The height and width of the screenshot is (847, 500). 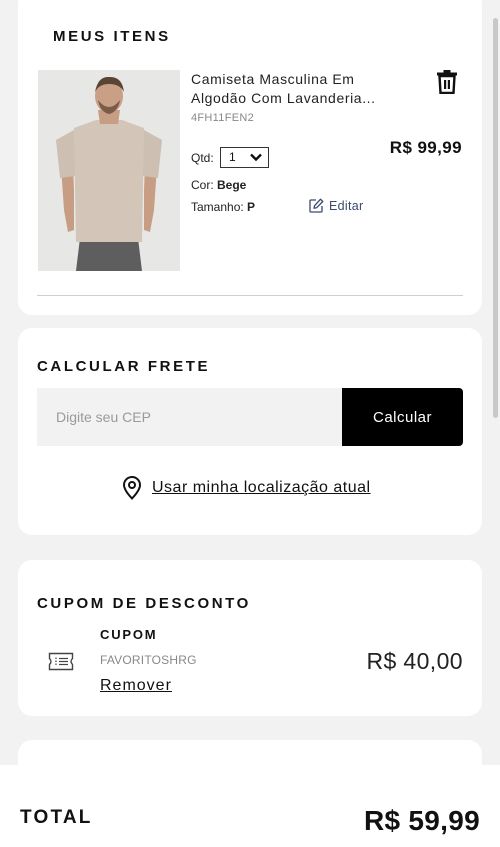 What do you see at coordinates (144, 603) in the screenshot?
I see `coupon-title: CUPOM DE DESCONTO` at bounding box center [144, 603].